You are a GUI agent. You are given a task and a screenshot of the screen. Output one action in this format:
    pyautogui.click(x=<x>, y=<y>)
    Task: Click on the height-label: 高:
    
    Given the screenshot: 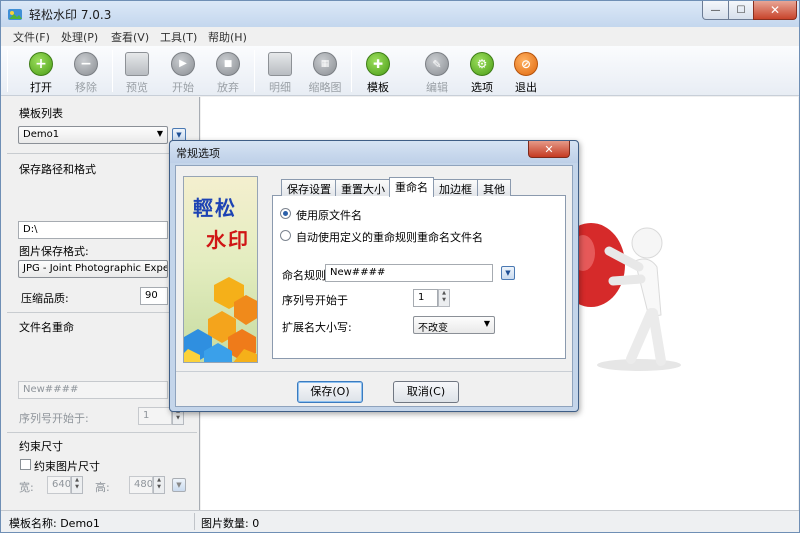 What is the action you would take?
    pyautogui.click(x=102, y=487)
    